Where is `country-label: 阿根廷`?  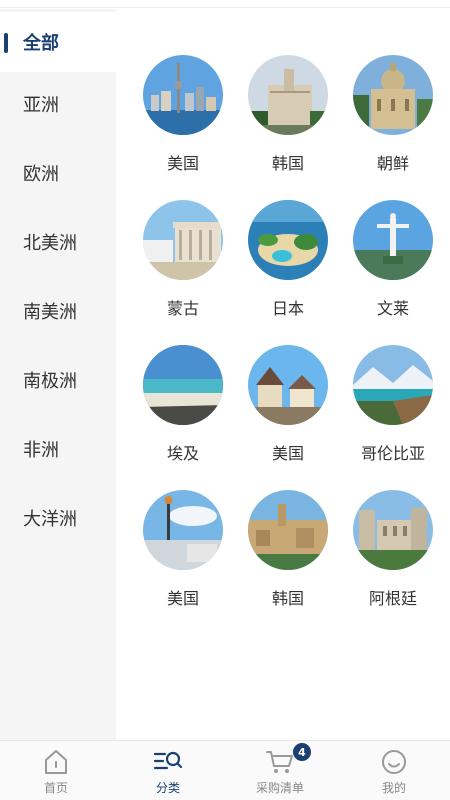
country-label: 阿根廷 is located at coordinates (392, 598).